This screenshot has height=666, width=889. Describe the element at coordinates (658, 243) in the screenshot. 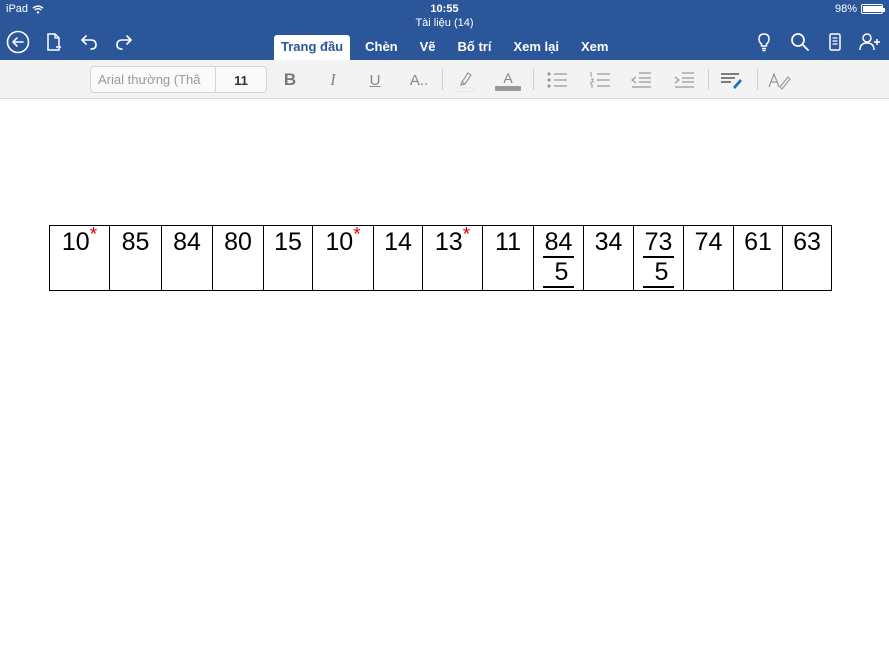

I see `fraction-numerator: 73` at that location.